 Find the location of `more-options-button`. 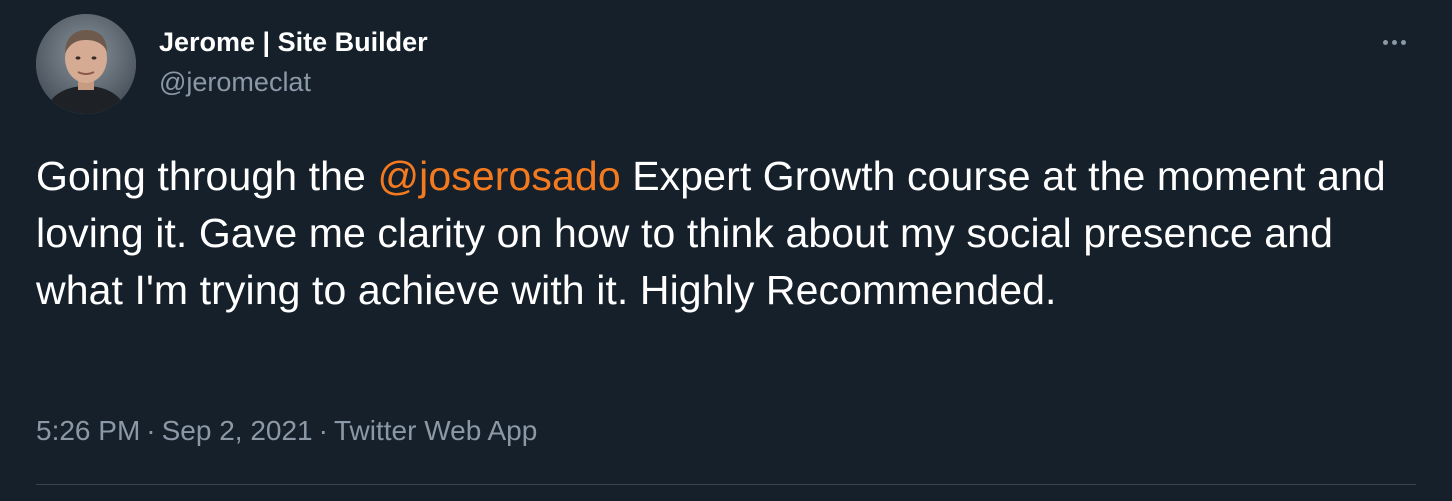

more-options-button is located at coordinates (1394, 42).